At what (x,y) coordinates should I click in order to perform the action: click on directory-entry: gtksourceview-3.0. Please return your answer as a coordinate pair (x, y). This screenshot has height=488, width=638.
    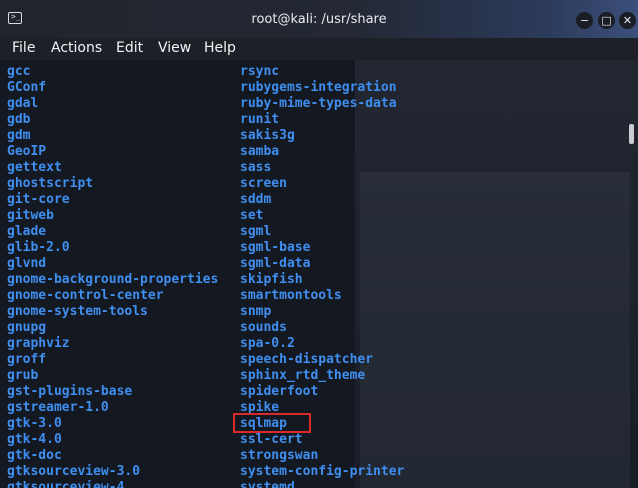
    Looking at the image, I should click on (74, 471).